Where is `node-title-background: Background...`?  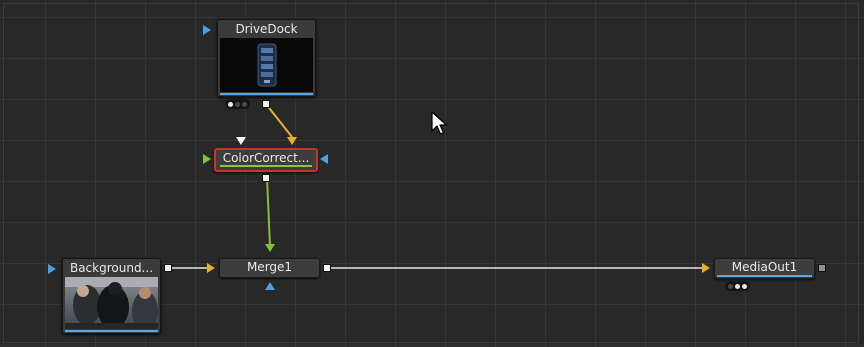 node-title-background: Background... is located at coordinates (111, 268).